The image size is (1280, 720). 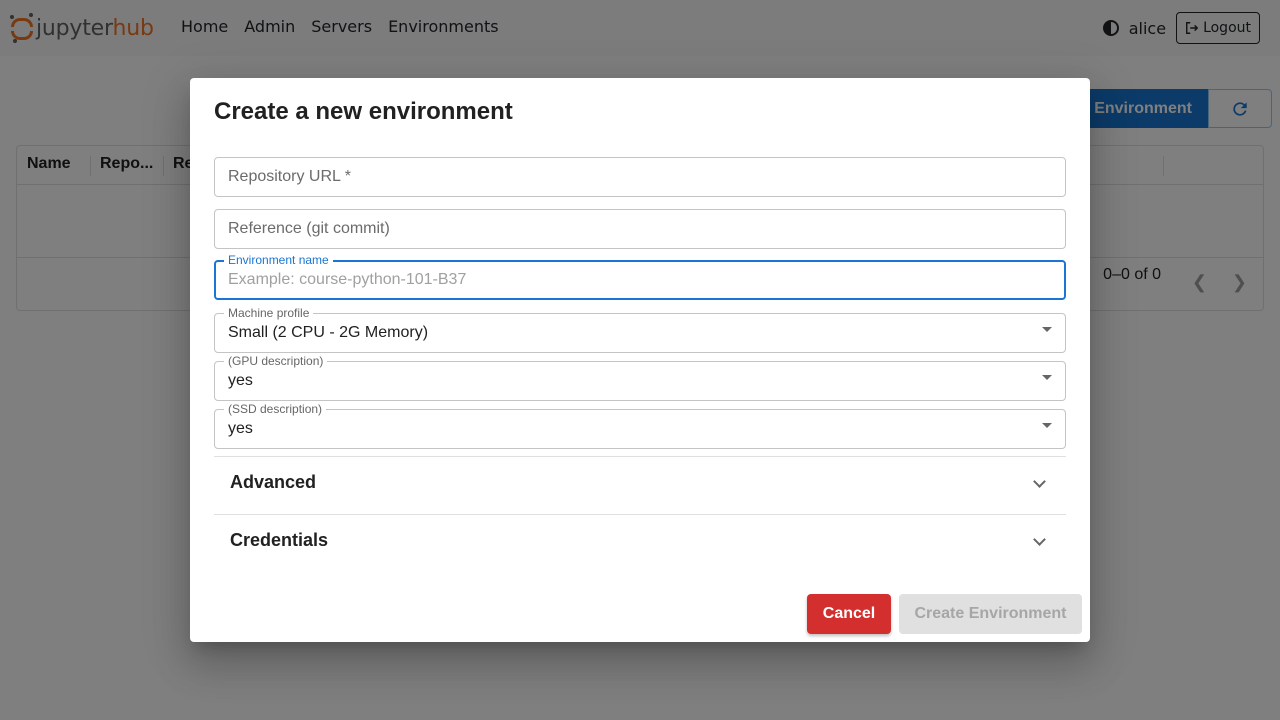 I want to click on gpu-select: (GPU description) yes, so click(x=640, y=377).